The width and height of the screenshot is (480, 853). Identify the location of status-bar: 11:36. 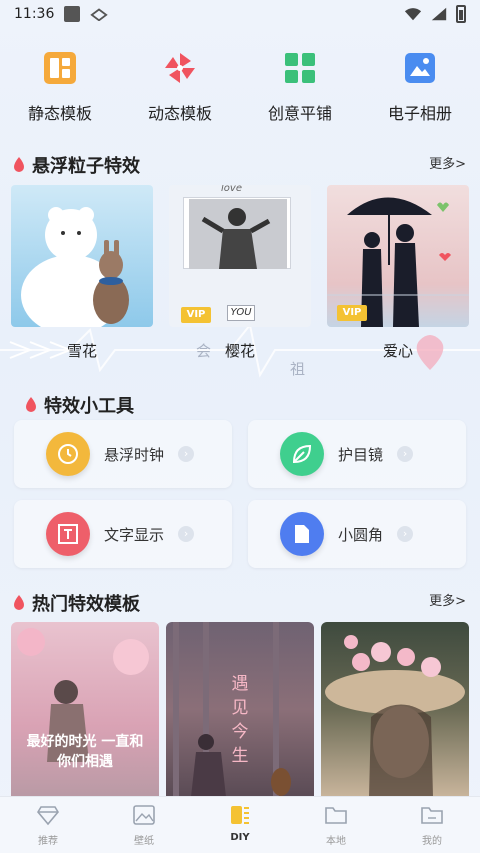
(240, 14).